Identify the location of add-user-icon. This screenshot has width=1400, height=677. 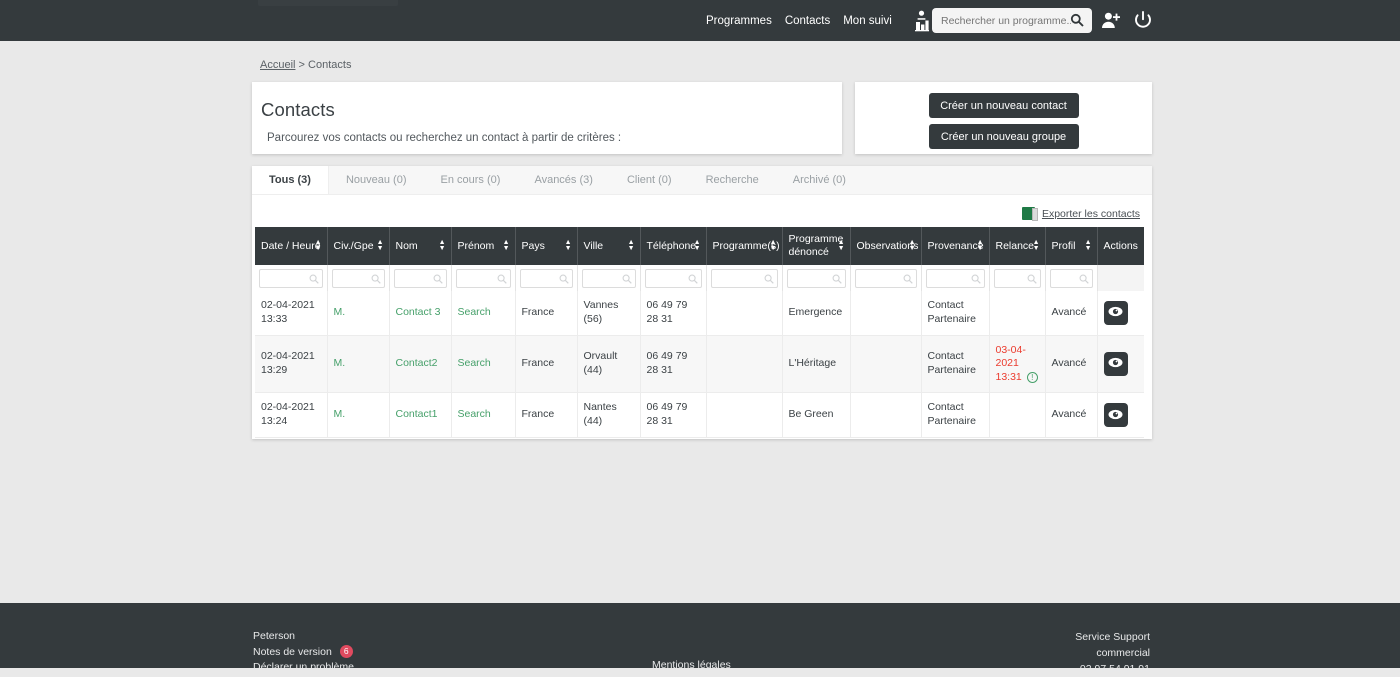
(1111, 22).